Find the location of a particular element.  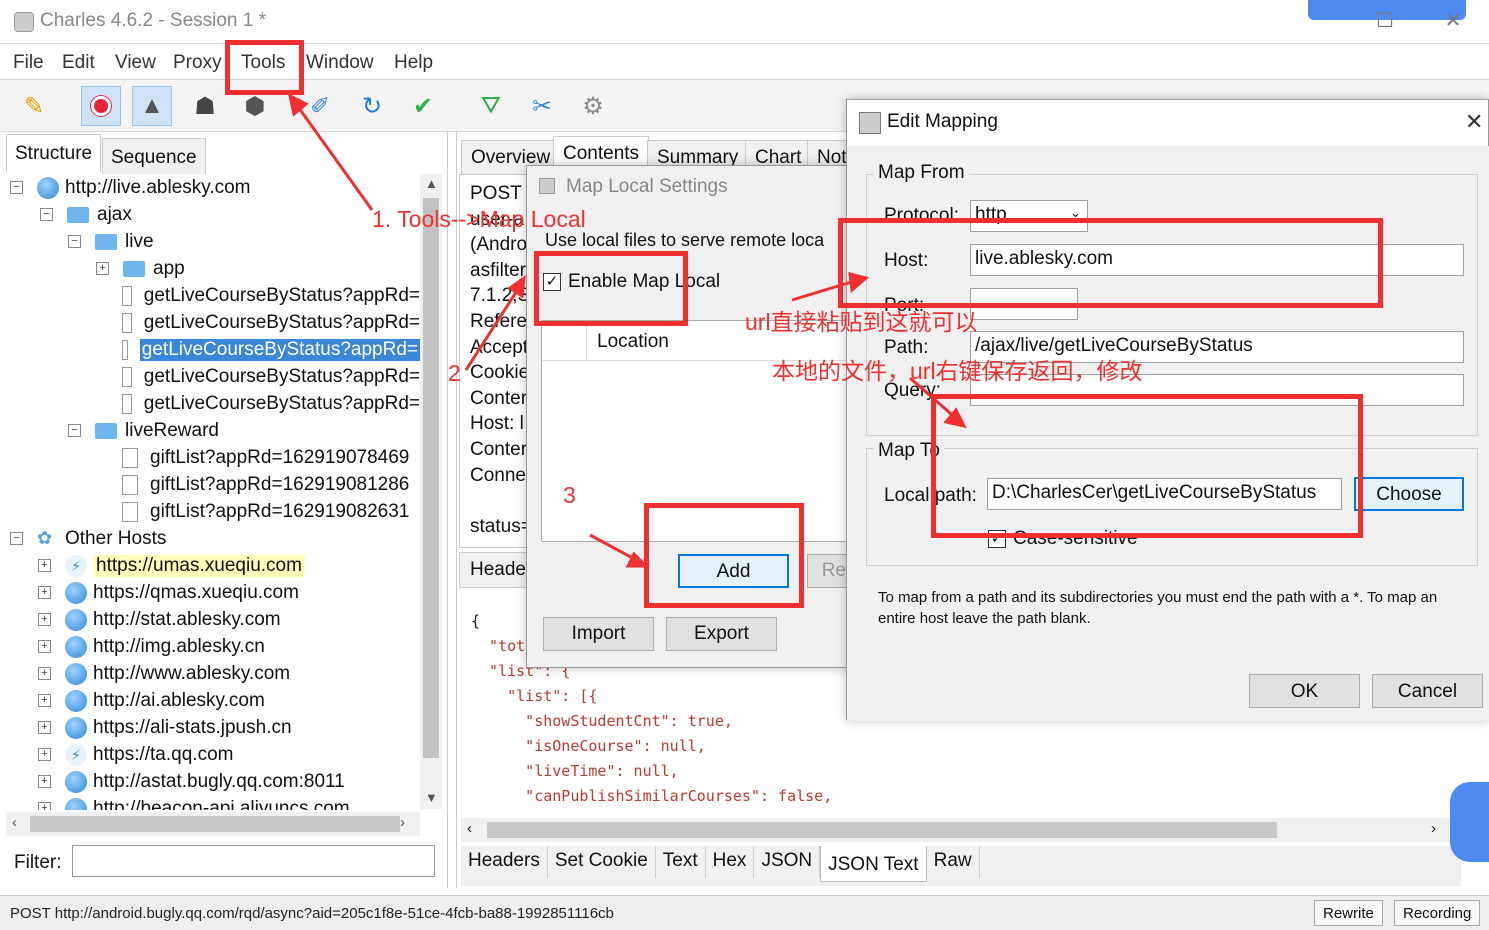

title-bar: Charles 4.6.2 - Session 1 * ☐ ✕ is located at coordinates (744, 22).